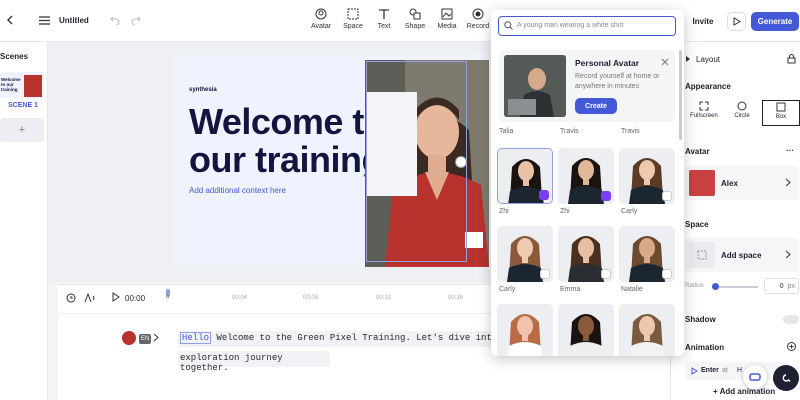 The image size is (800, 400). I want to click on tool-space: Space, so click(353, 19).